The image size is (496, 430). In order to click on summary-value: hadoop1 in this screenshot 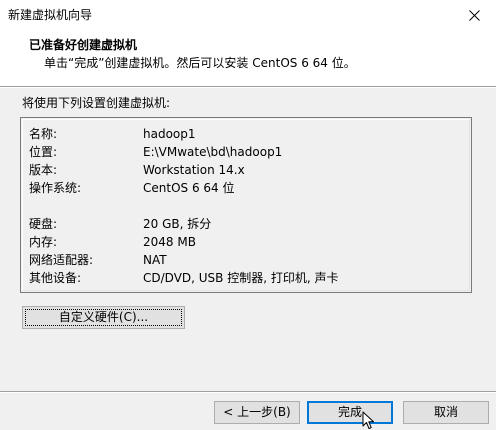, I will do `click(169, 134)`.